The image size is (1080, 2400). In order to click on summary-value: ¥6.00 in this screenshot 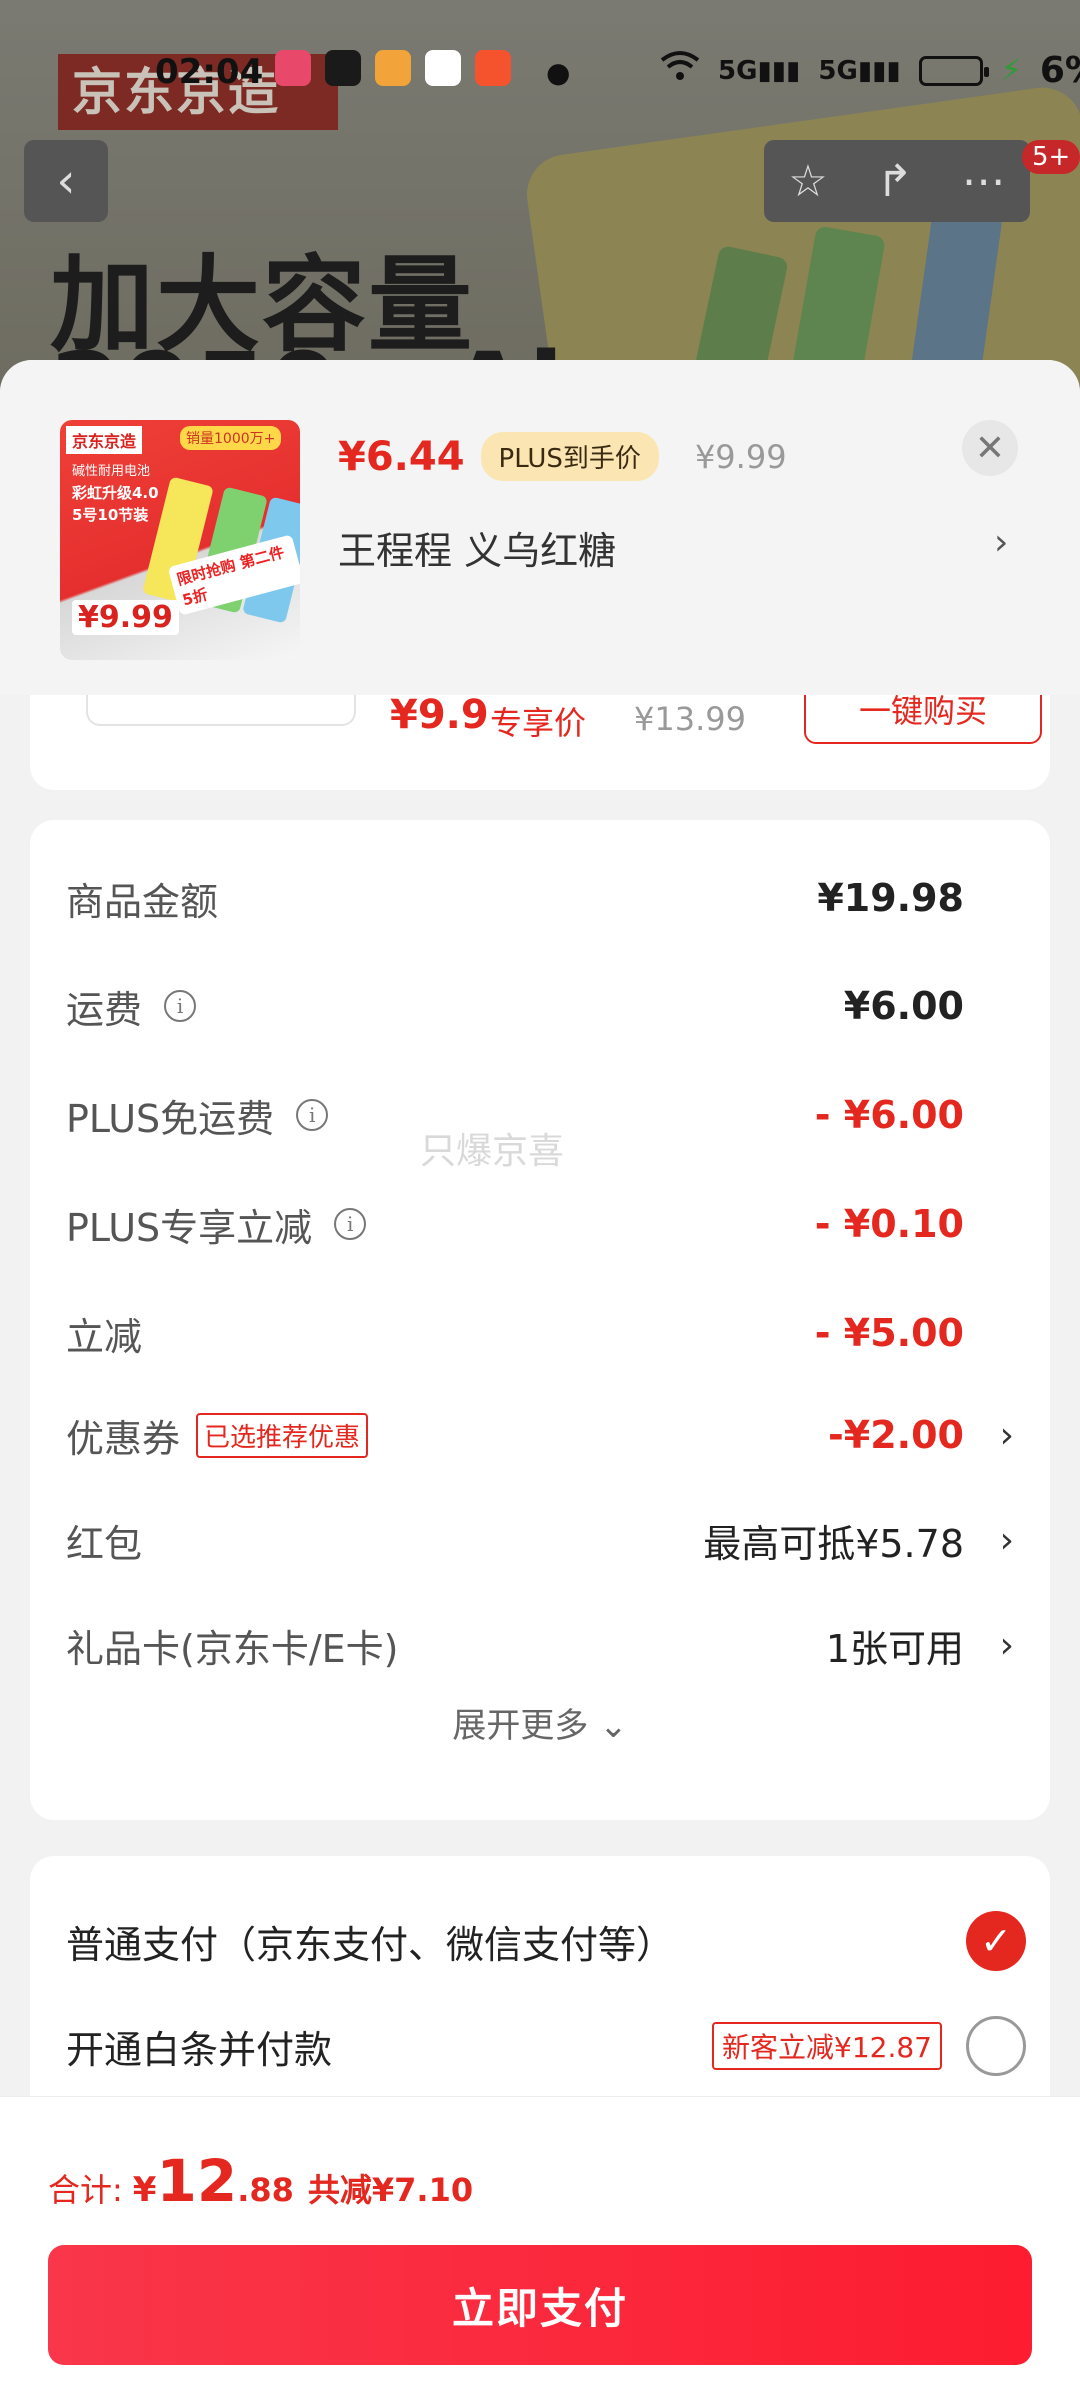, I will do `click(903, 1006)`.